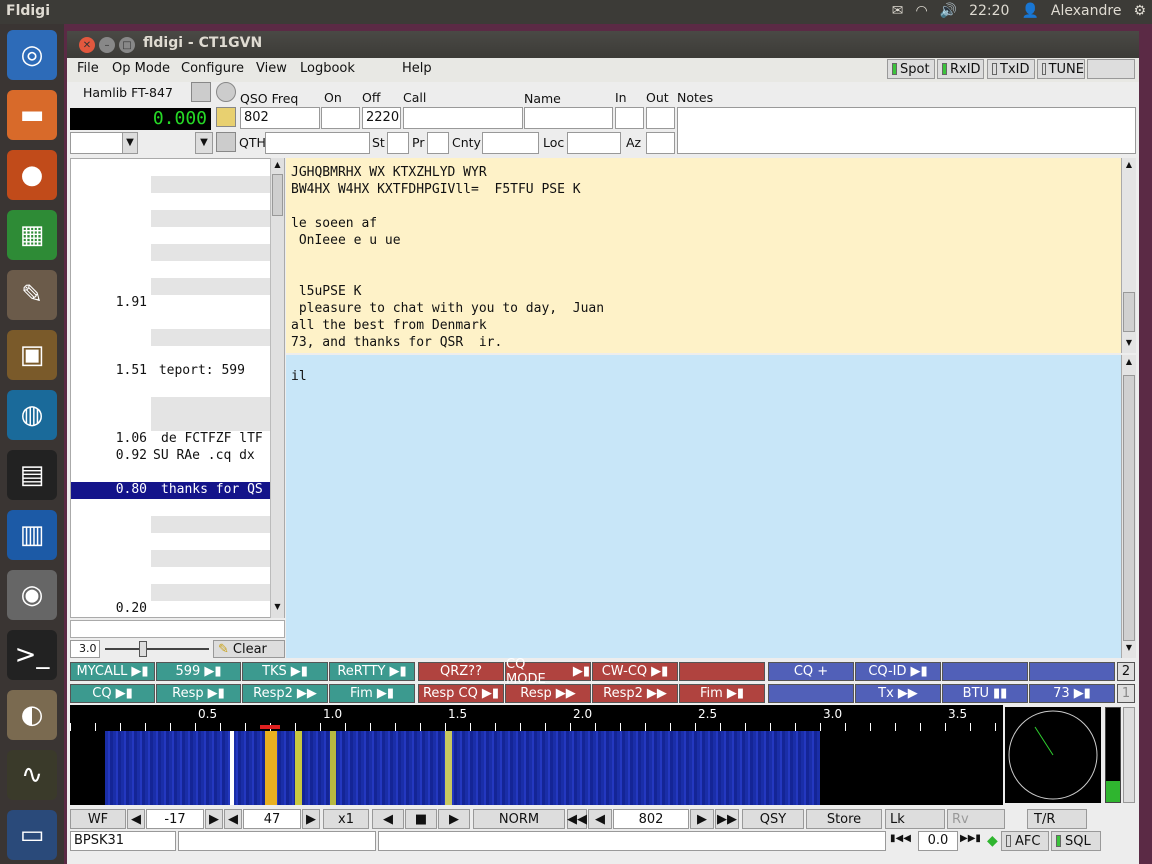 The width and height of the screenshot is (1152, 864). I want to click on macro-qrz: QRZ??, so click(461, 671).